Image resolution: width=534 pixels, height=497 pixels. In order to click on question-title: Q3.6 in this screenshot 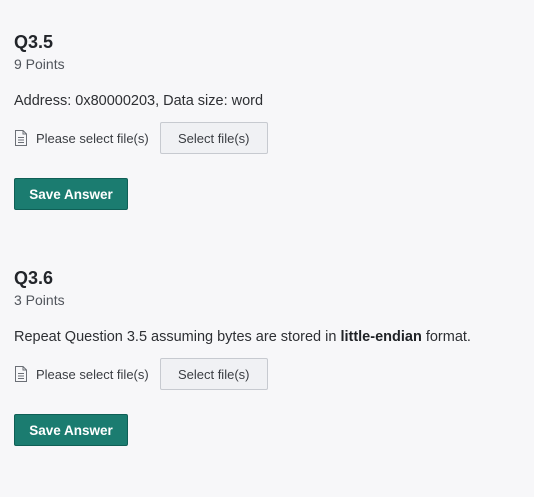, I will do `click(34, 278)`.